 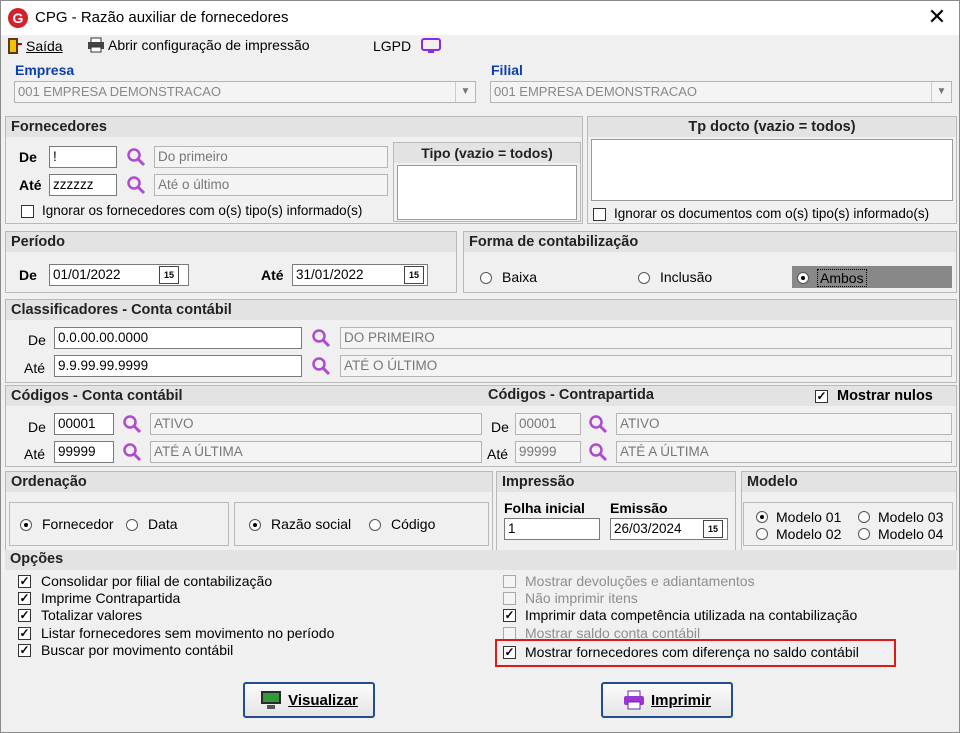 What do you see at coordinates (407, 46) in the screenshot?
I see `lgpd-menu-item: LGPD` at bounding box center [407, 46].